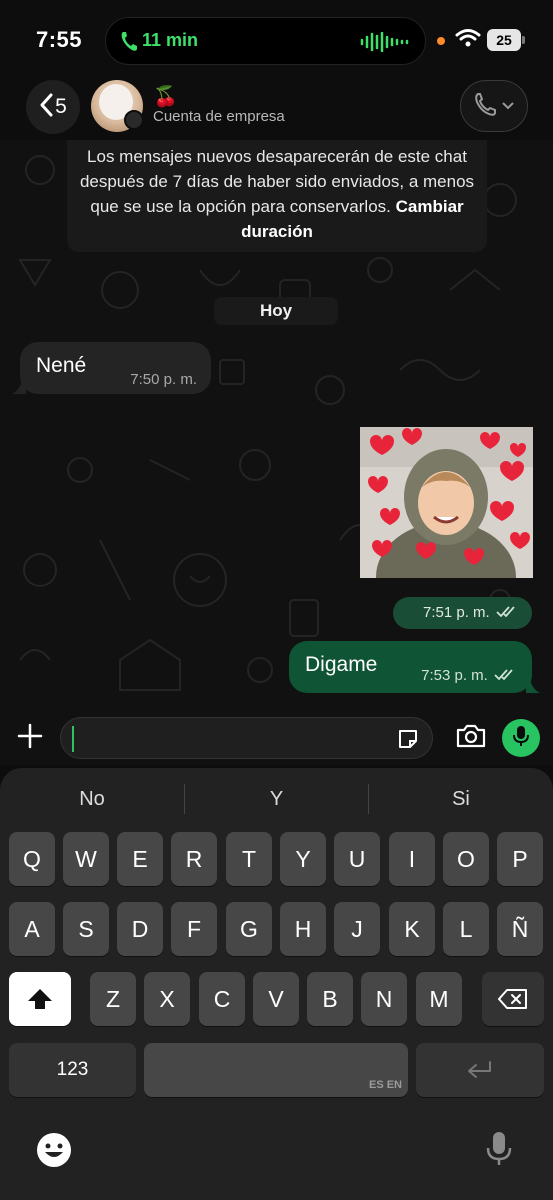  Describe the element at coordinates (303, 859) in the screenshot. I see `key-y: Y` at that location.